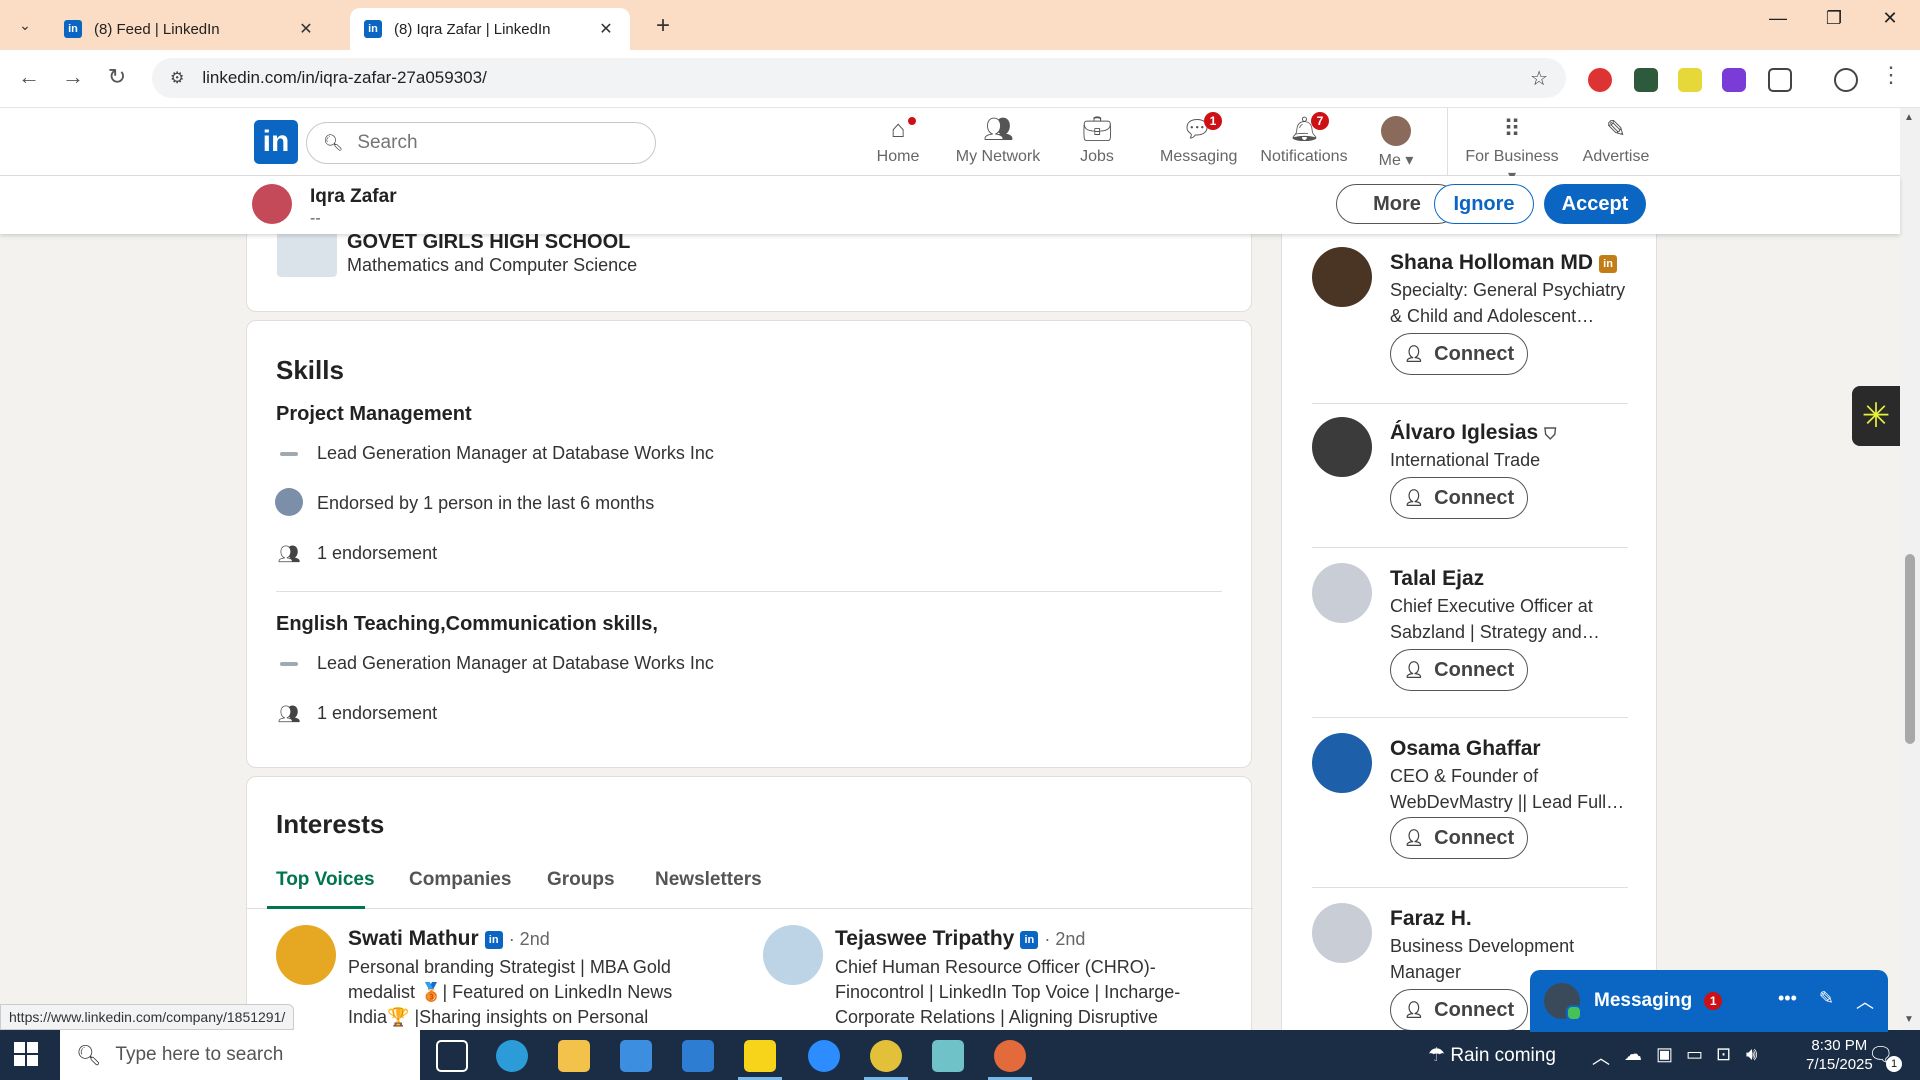  What do you see at coordinates (1780, 80) in the screenshot?
I see `puzzle-icon` at bounding box center [1780, 80].